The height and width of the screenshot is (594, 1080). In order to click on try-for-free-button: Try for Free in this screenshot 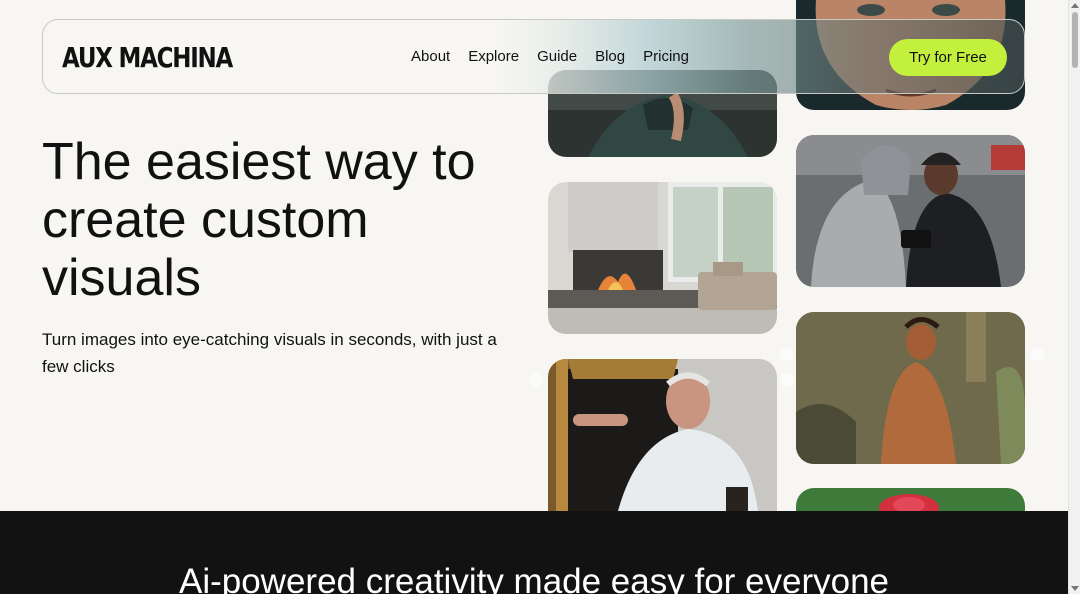, I will do `click(948, 57)`.